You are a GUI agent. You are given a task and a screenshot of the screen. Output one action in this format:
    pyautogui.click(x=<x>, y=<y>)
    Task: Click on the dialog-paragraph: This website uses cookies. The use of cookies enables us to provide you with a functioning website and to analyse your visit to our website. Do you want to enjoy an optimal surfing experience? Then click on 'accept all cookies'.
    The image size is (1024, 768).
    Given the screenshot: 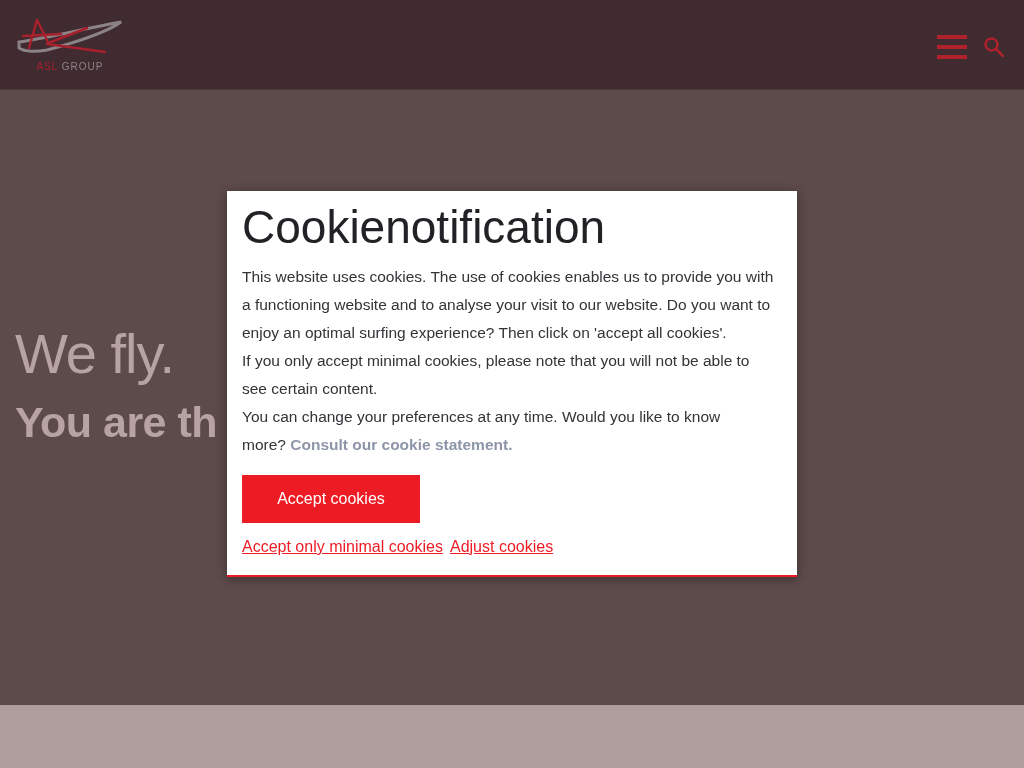 What is the action you would take?
    pyautogui.click(x=508, y=305)
    